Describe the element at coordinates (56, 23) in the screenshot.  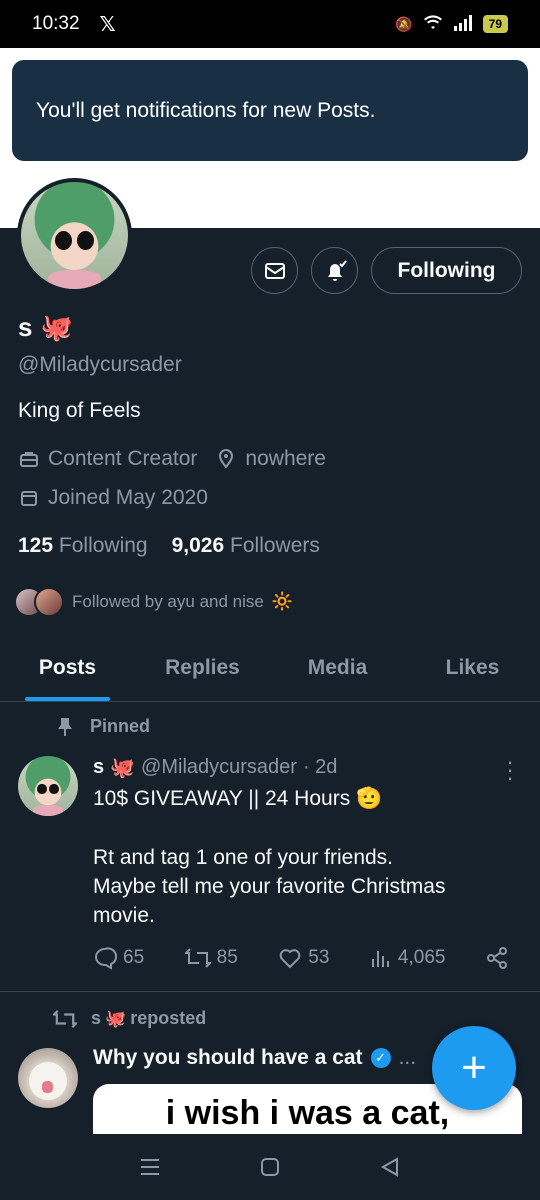
I see `status-time: 10:32` at that location.